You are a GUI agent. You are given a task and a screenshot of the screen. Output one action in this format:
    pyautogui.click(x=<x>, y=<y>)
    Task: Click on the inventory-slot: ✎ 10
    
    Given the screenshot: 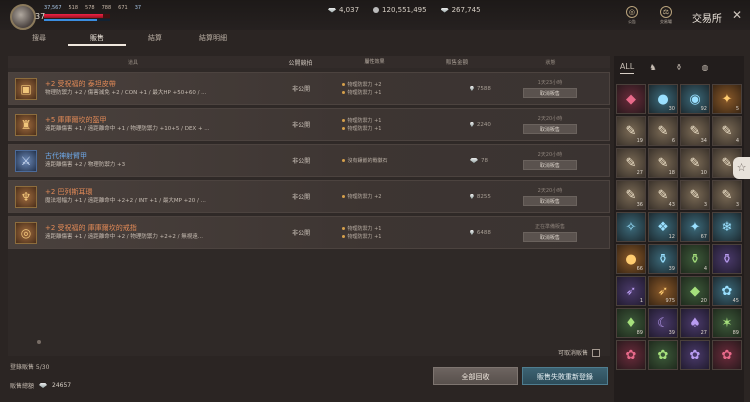 What is the action you would take?
    pyautogui.click(x=695, y=163)
    